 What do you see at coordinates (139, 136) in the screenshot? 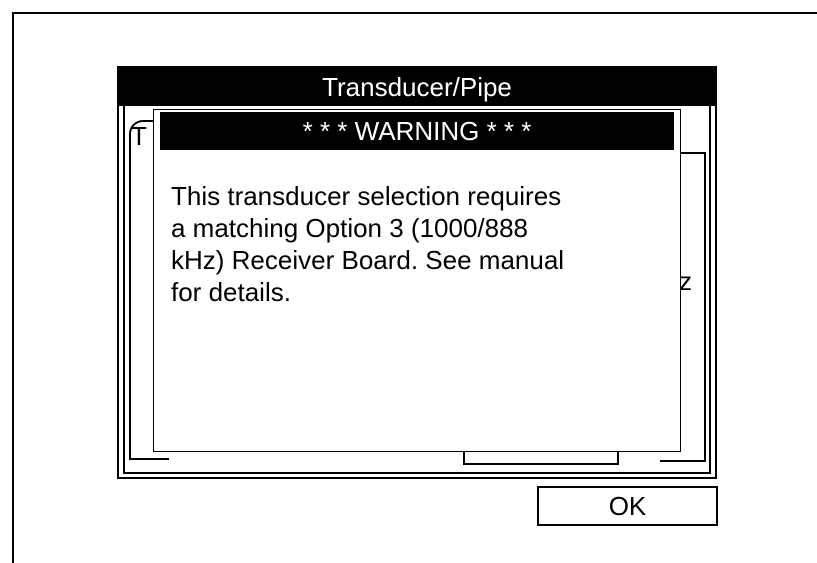
I see `background-tab-label: T` at bounding box center [139, 136].